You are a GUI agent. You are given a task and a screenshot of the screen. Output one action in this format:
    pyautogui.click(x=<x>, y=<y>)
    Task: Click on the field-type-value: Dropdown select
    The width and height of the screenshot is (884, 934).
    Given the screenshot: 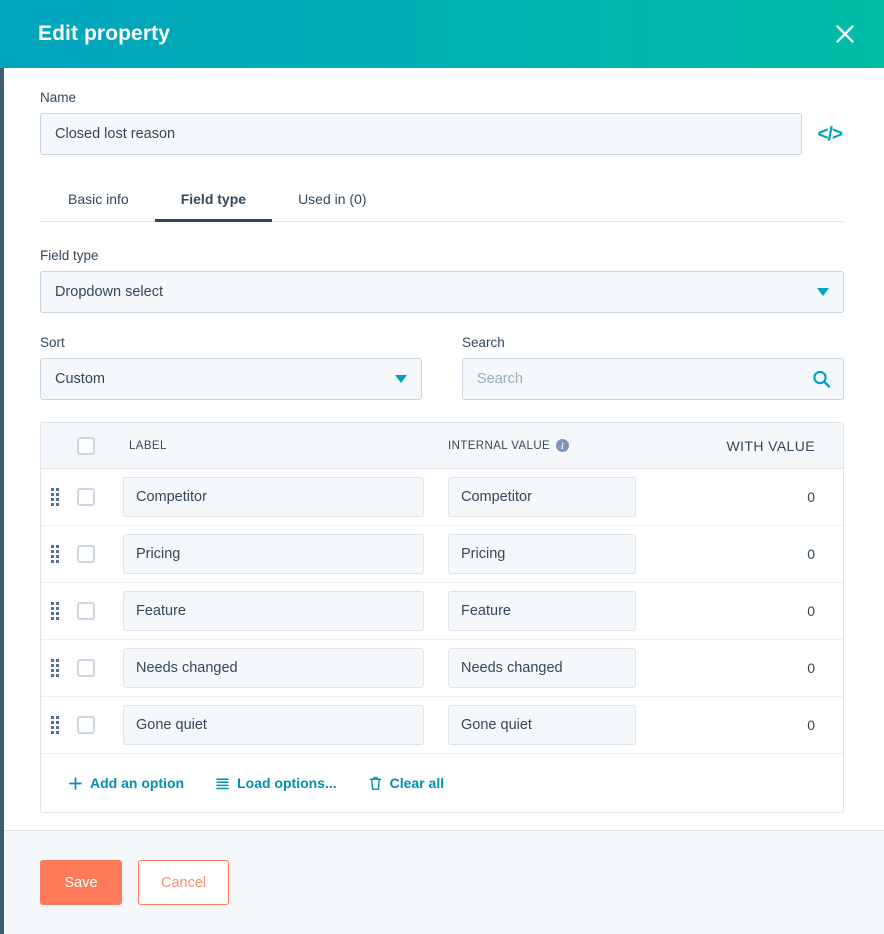 What is the action you would take?
    pyautogui.click(x=109, y=292)
    